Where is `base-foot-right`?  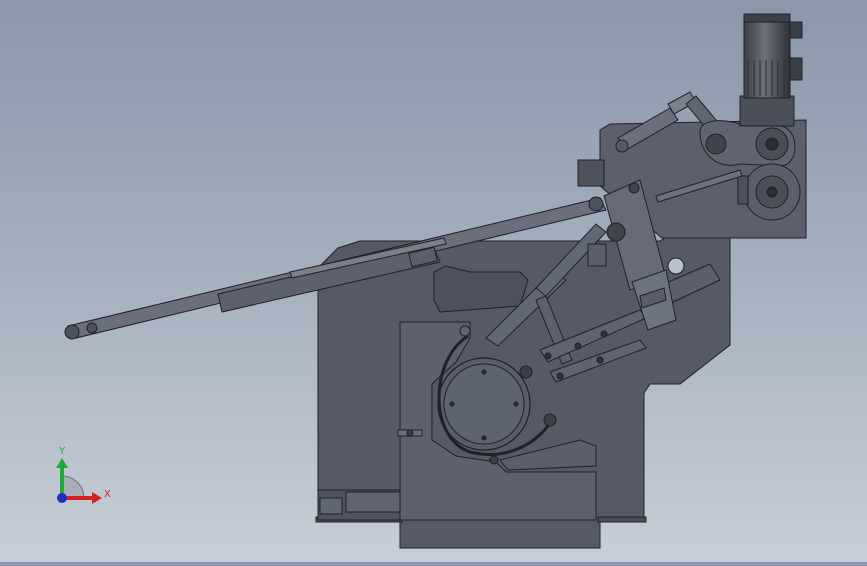 base-foot-right is located at coordinates (622, 519).